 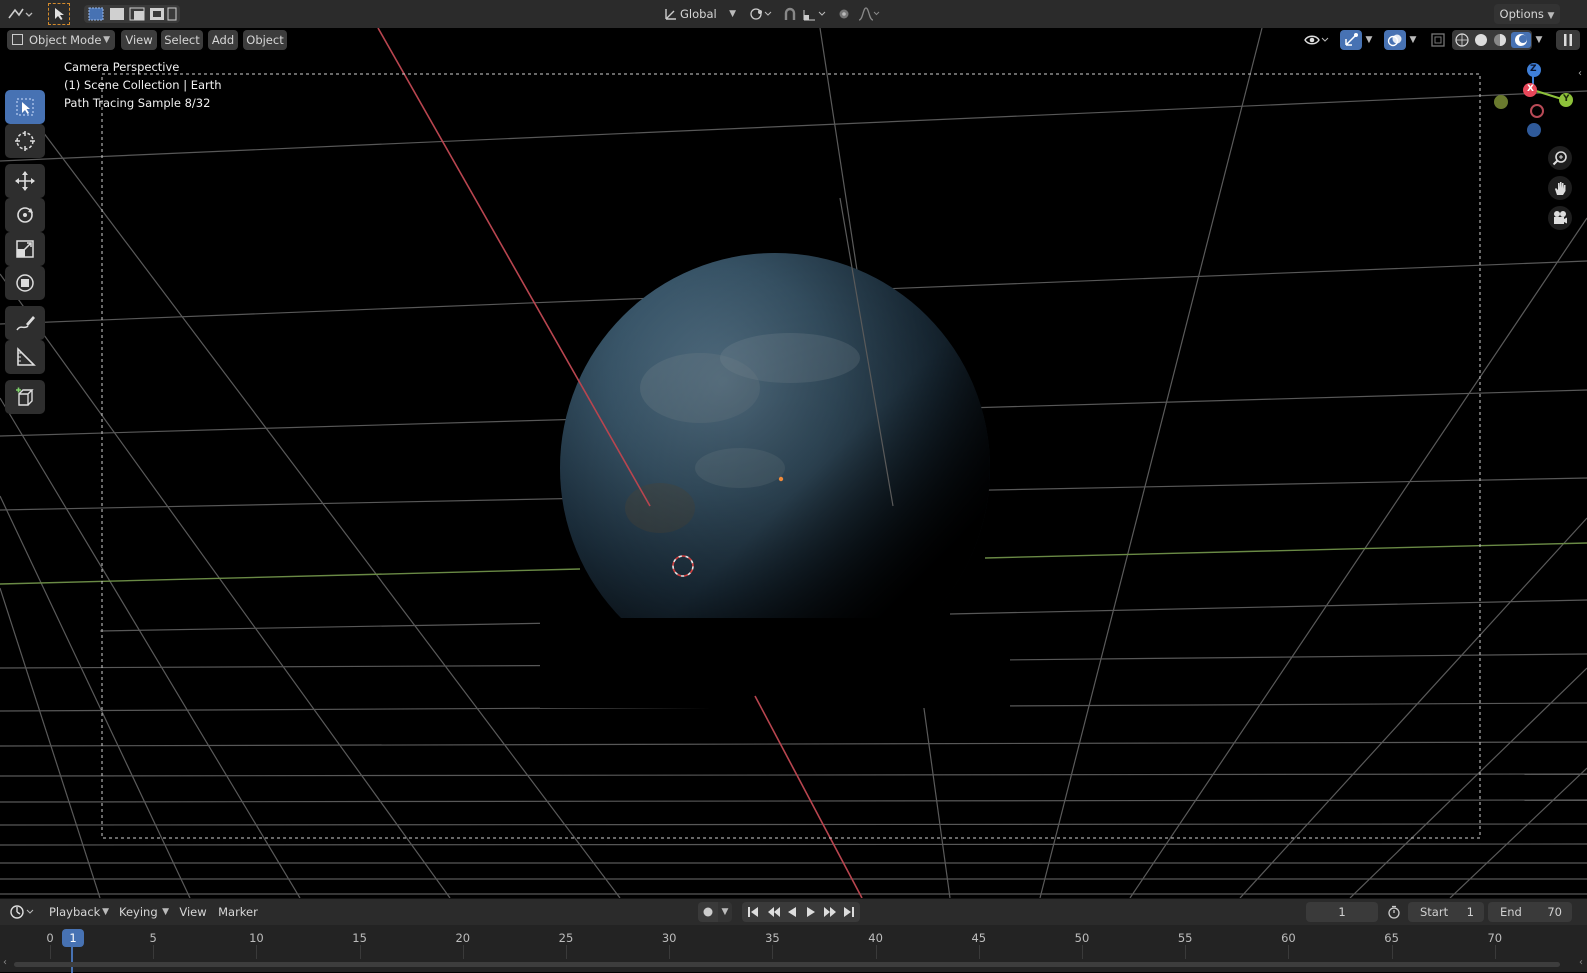 I want to click on ruler-tick-label: 20, so click(x=463, y=938).